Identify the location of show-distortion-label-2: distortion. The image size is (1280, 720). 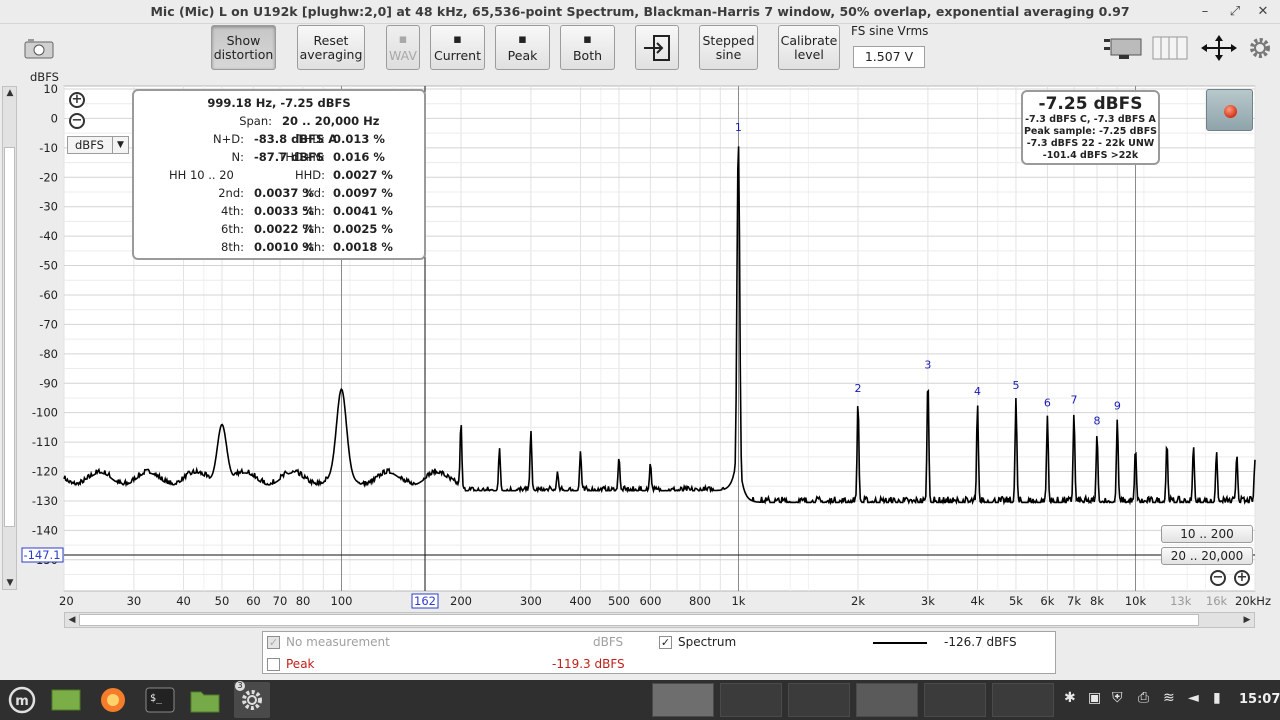
(243, 54).